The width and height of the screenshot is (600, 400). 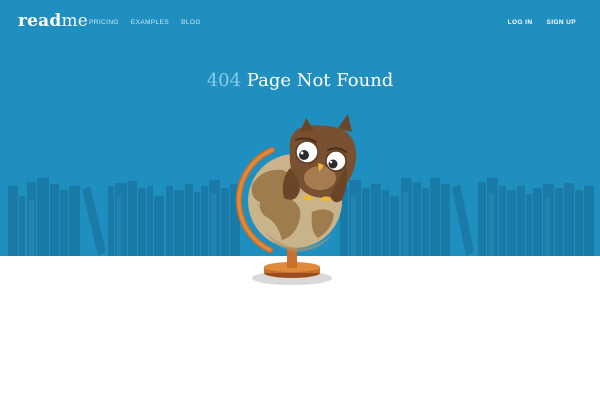 I want to click on owl-globe-illustration, so click(x=296, y=199).